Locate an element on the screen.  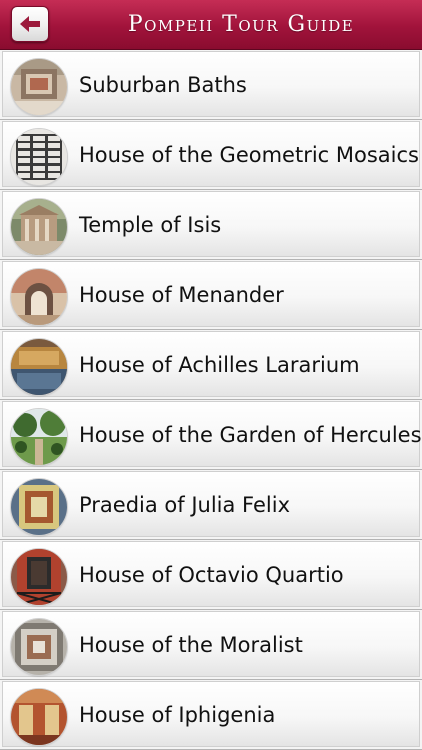
list-item-label: House of Iphigenia is located at coordinates (177, 715).